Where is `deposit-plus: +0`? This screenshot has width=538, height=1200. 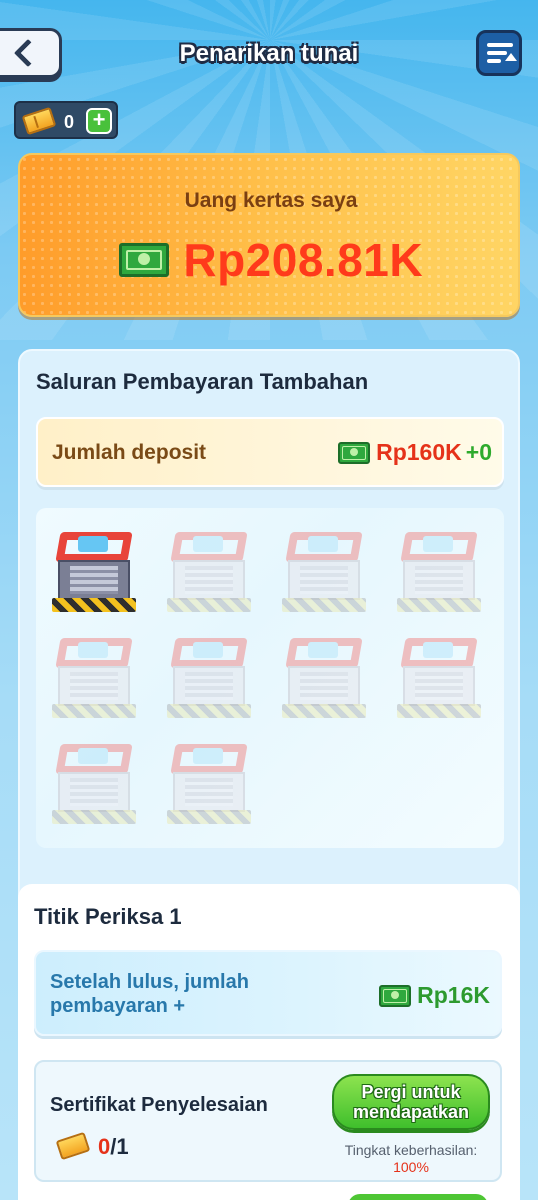 deposit-plus: +0 is located at coordinates (478, 452).